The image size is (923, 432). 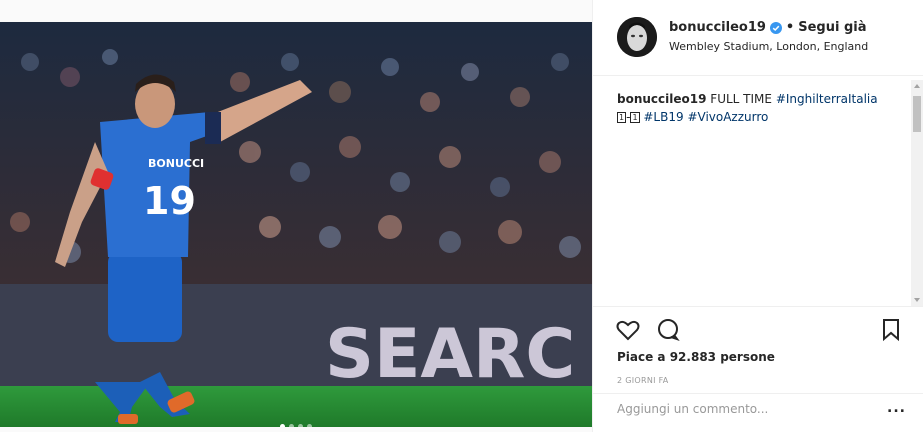 I want to click on caption-username: bonuccileo19, so click(x=661, y=99).